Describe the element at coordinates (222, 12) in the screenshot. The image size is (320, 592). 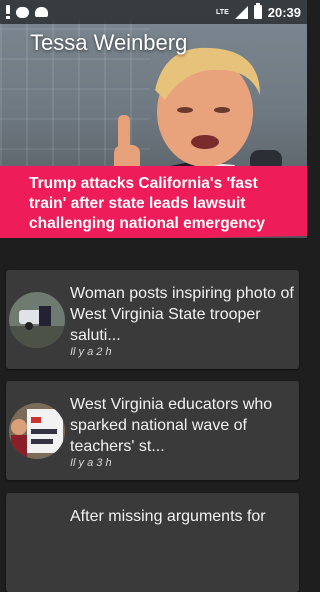
I see `network-type: LTE` at that location.